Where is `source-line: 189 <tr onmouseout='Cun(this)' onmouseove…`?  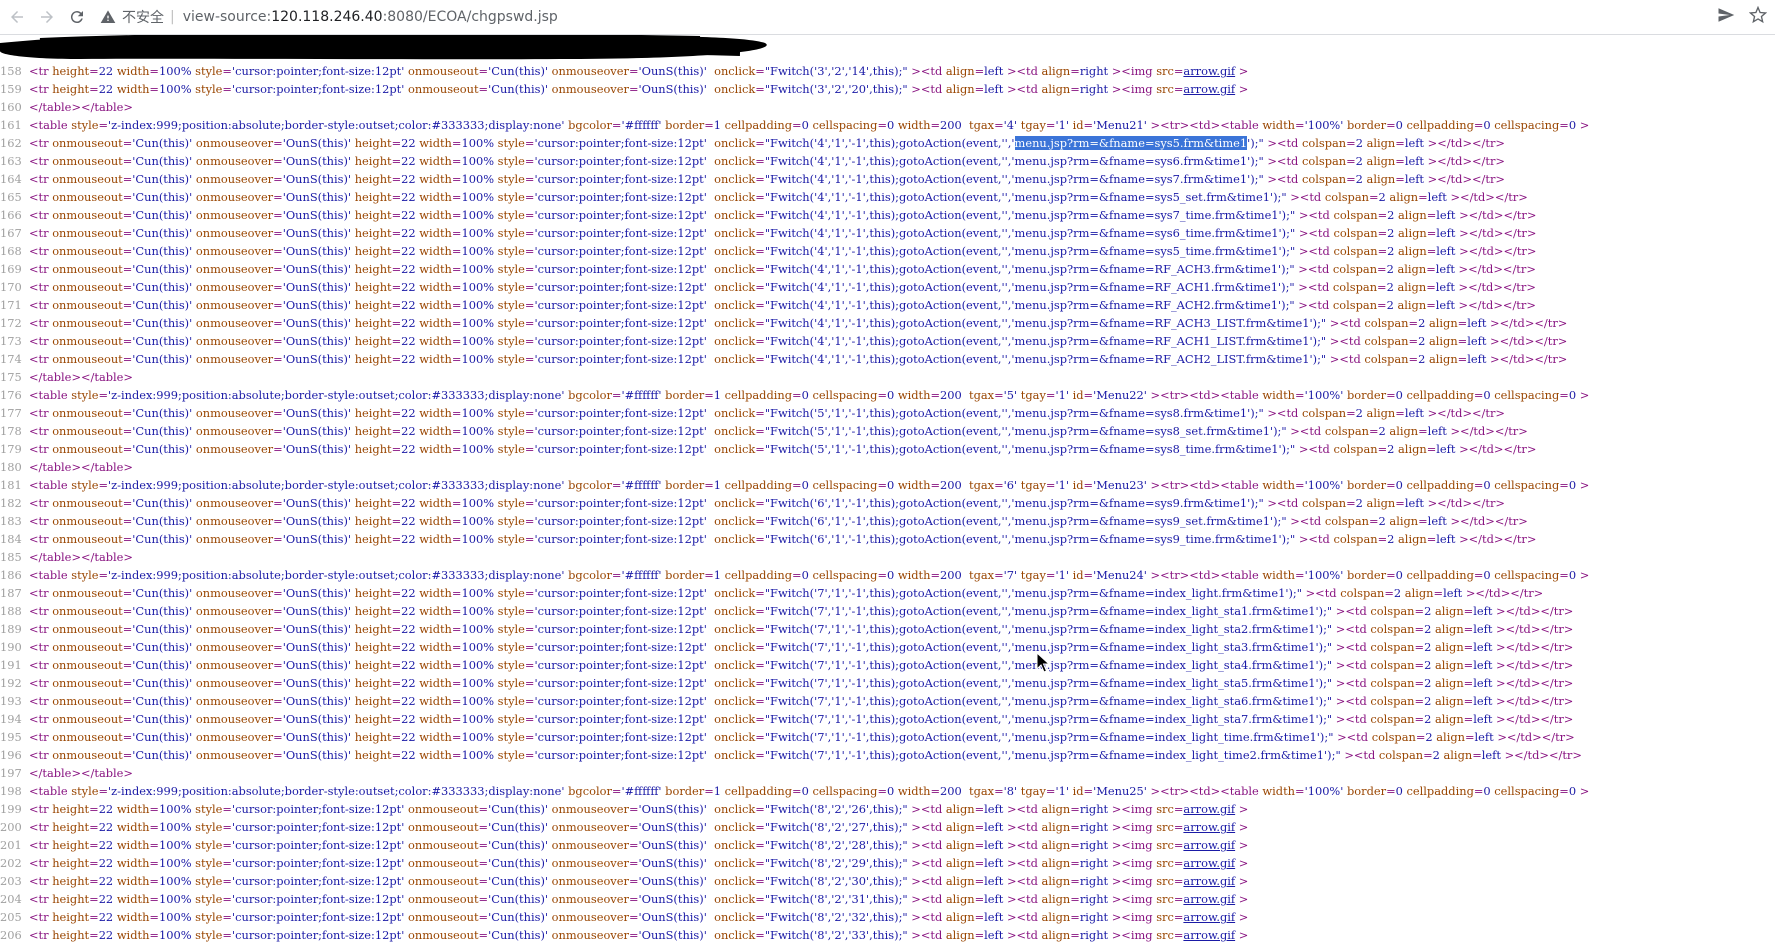
source-line: 189 <tr onmouseout='Cun(this)' onmouseove… is located at coordinates (887, 629).